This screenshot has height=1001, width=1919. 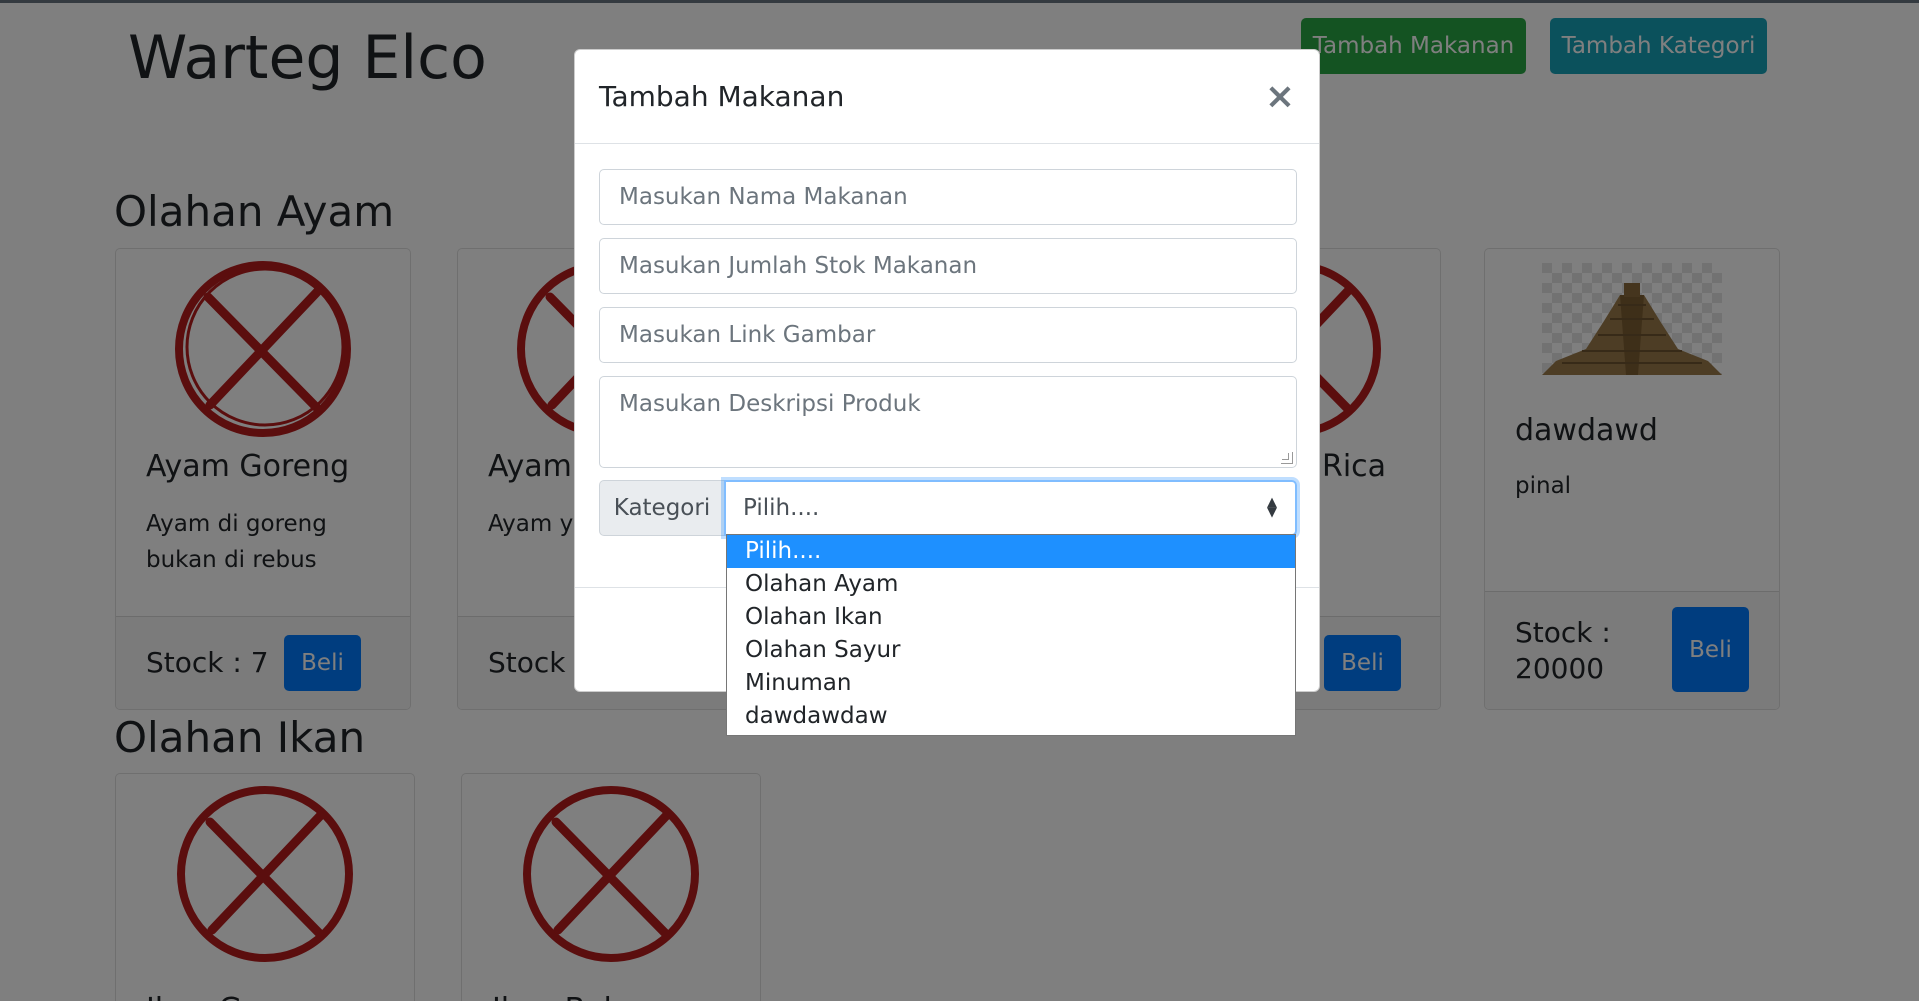 What do you see at coordinates (1011, 650) in the screenshot?
I see `dropdown-option: Olahan Sayur` at bounding box center [1011, 650].